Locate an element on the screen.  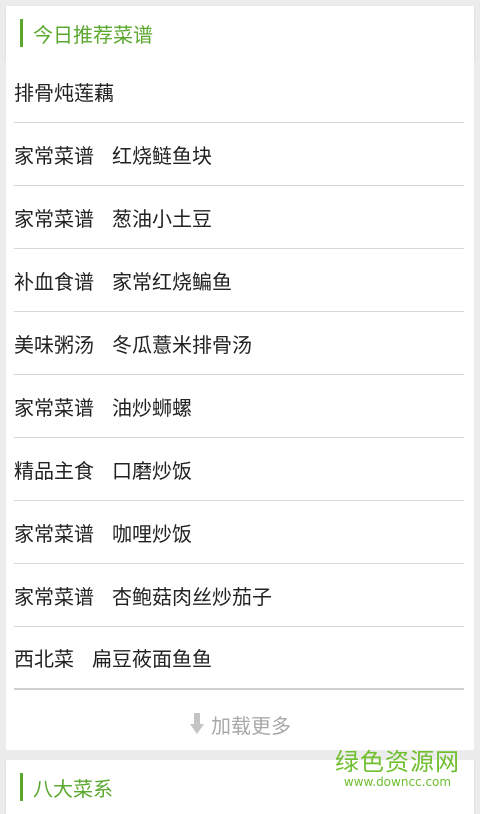
recipe-name: 扁豆莜面鱼鱼 is located at coordinates (152, 659).